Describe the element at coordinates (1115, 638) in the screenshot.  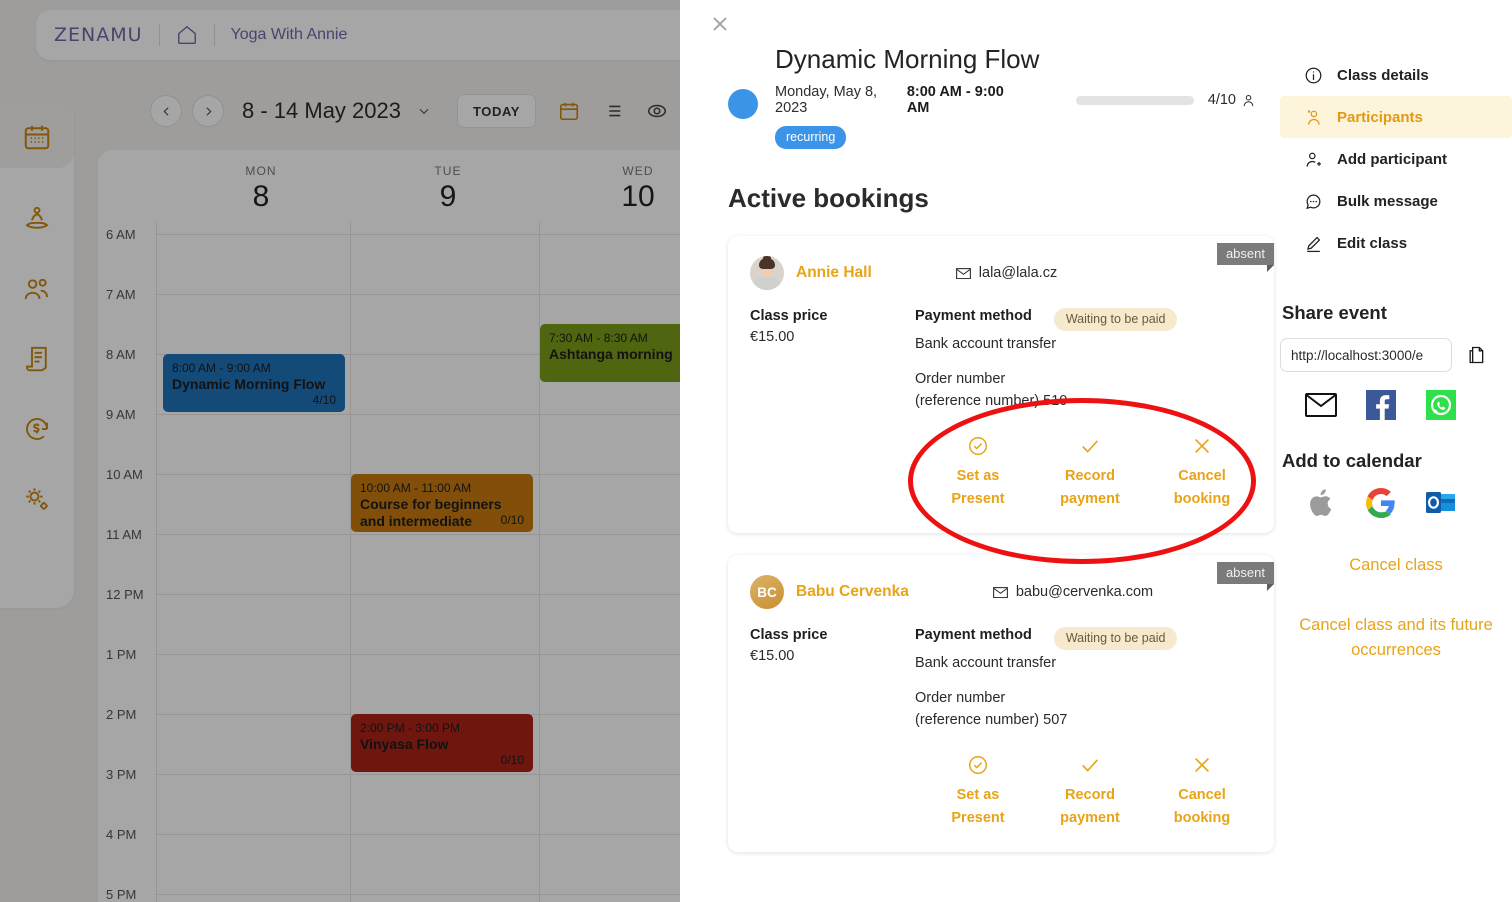
I see `payment-status-badge: Waiting to be paid` at that location.